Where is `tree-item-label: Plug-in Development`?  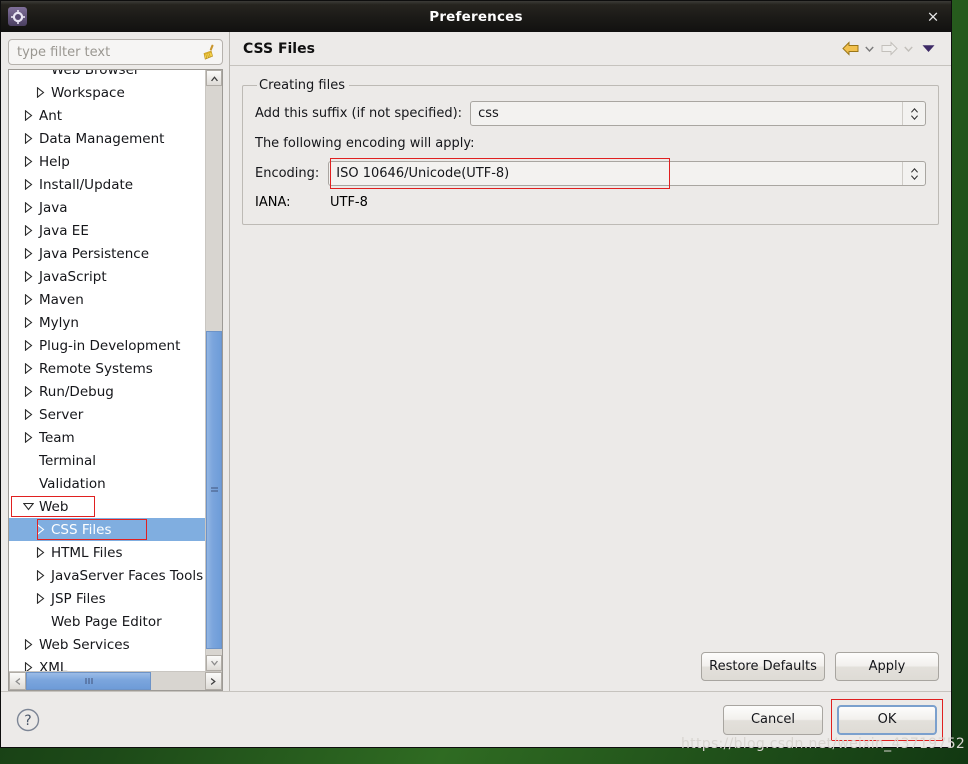 tree-item-label: Plug-in Development is located at coordinates (110, 345).